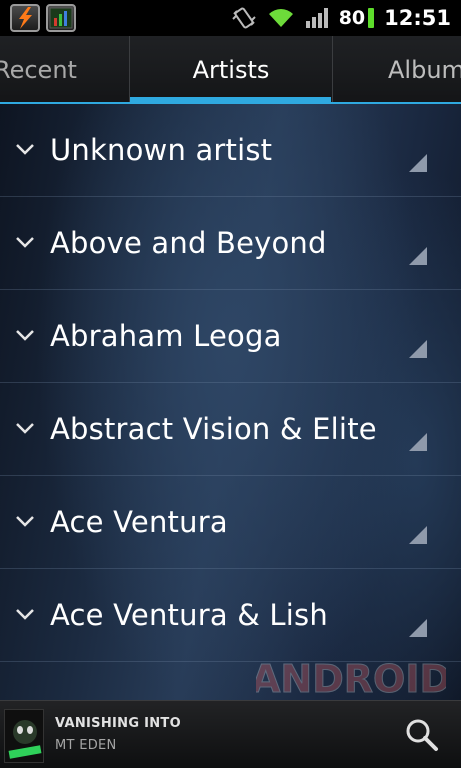 This screenshot has width=461, height=768. What do you see at coordinates (422, 735) in the screenshot?
I see `search-icon` at bounding box center [422, 735].